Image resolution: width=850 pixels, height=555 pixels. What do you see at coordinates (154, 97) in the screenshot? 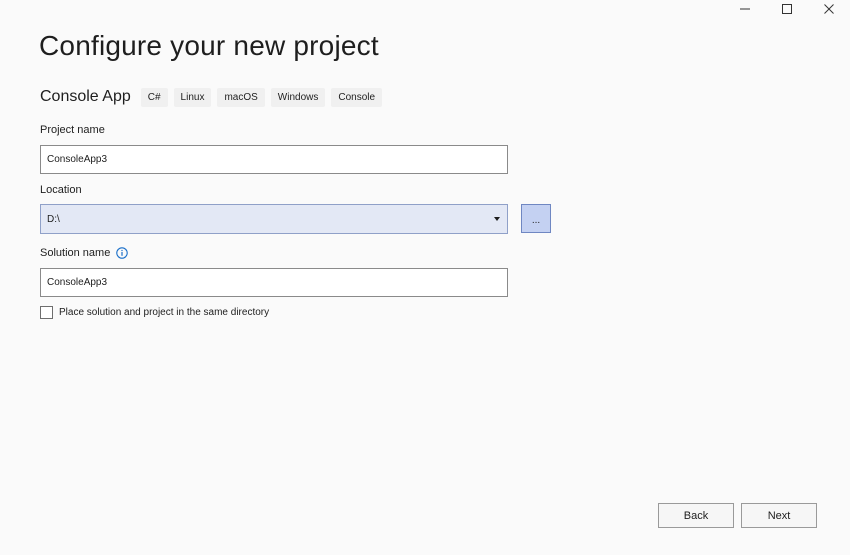
I see `tag-csharp: C#` at bounding box center [154, 97].